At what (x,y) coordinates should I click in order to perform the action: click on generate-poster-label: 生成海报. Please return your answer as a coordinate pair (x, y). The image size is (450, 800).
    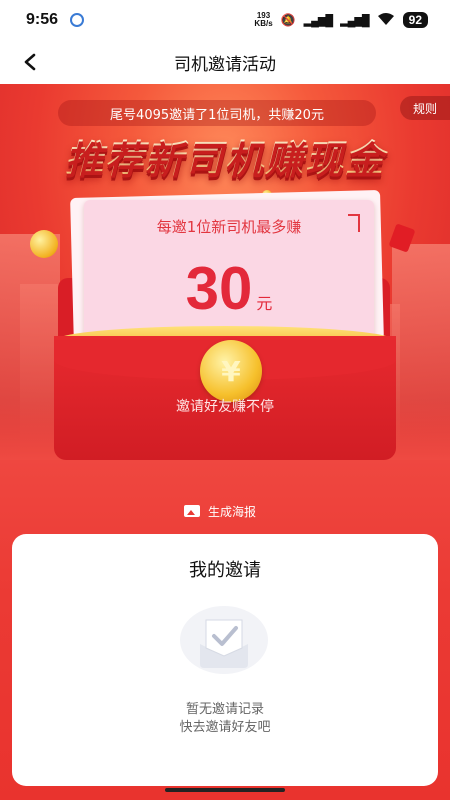
    Looking at the image, I should click on (232, 511).